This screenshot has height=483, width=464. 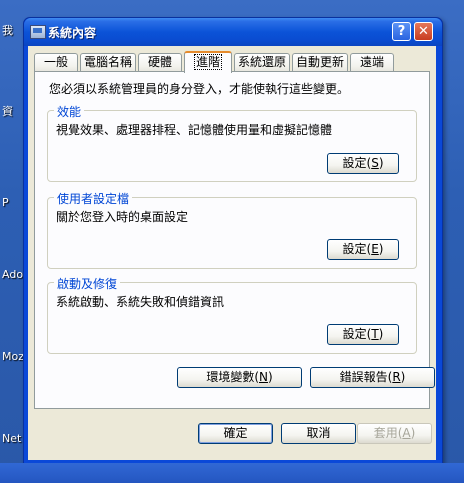 I want to click on tab-general: 一般, so click(x=56, y=62).